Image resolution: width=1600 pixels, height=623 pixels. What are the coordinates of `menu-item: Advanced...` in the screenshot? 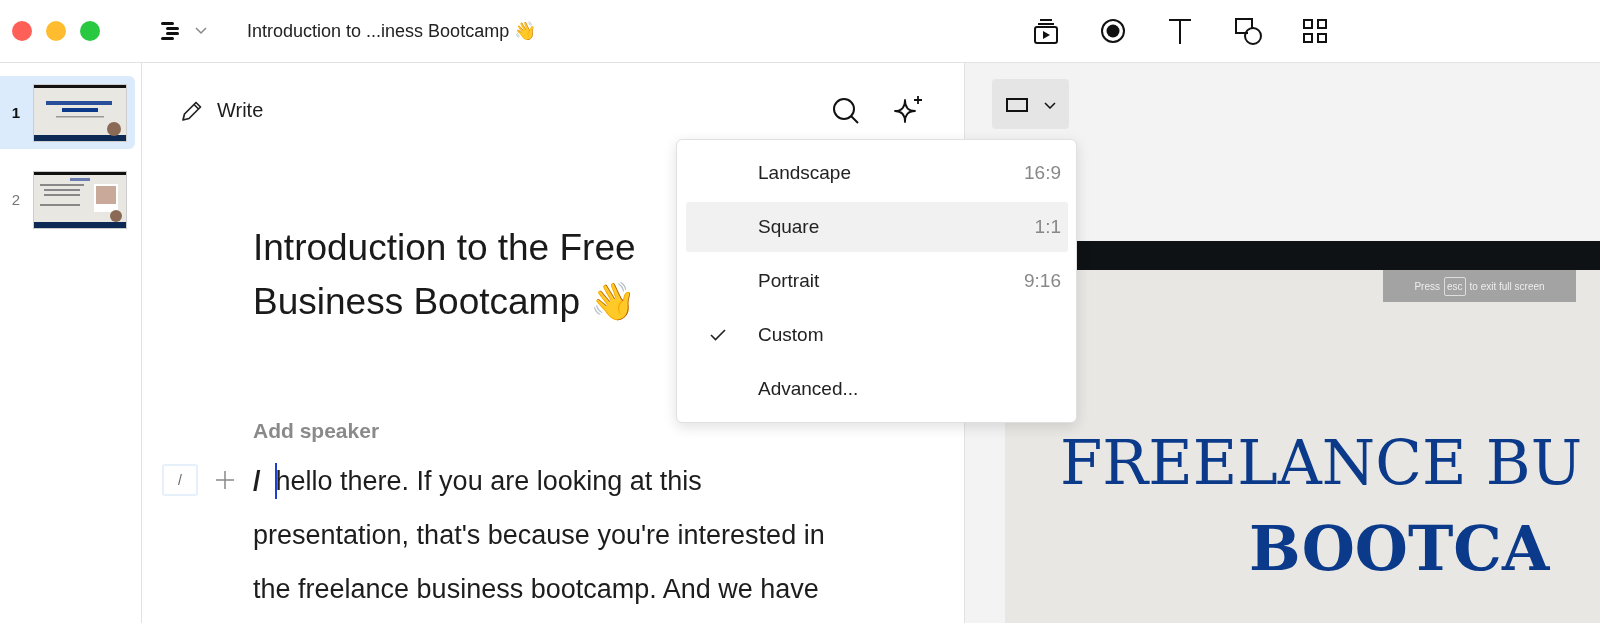 It's located at (877, 389).